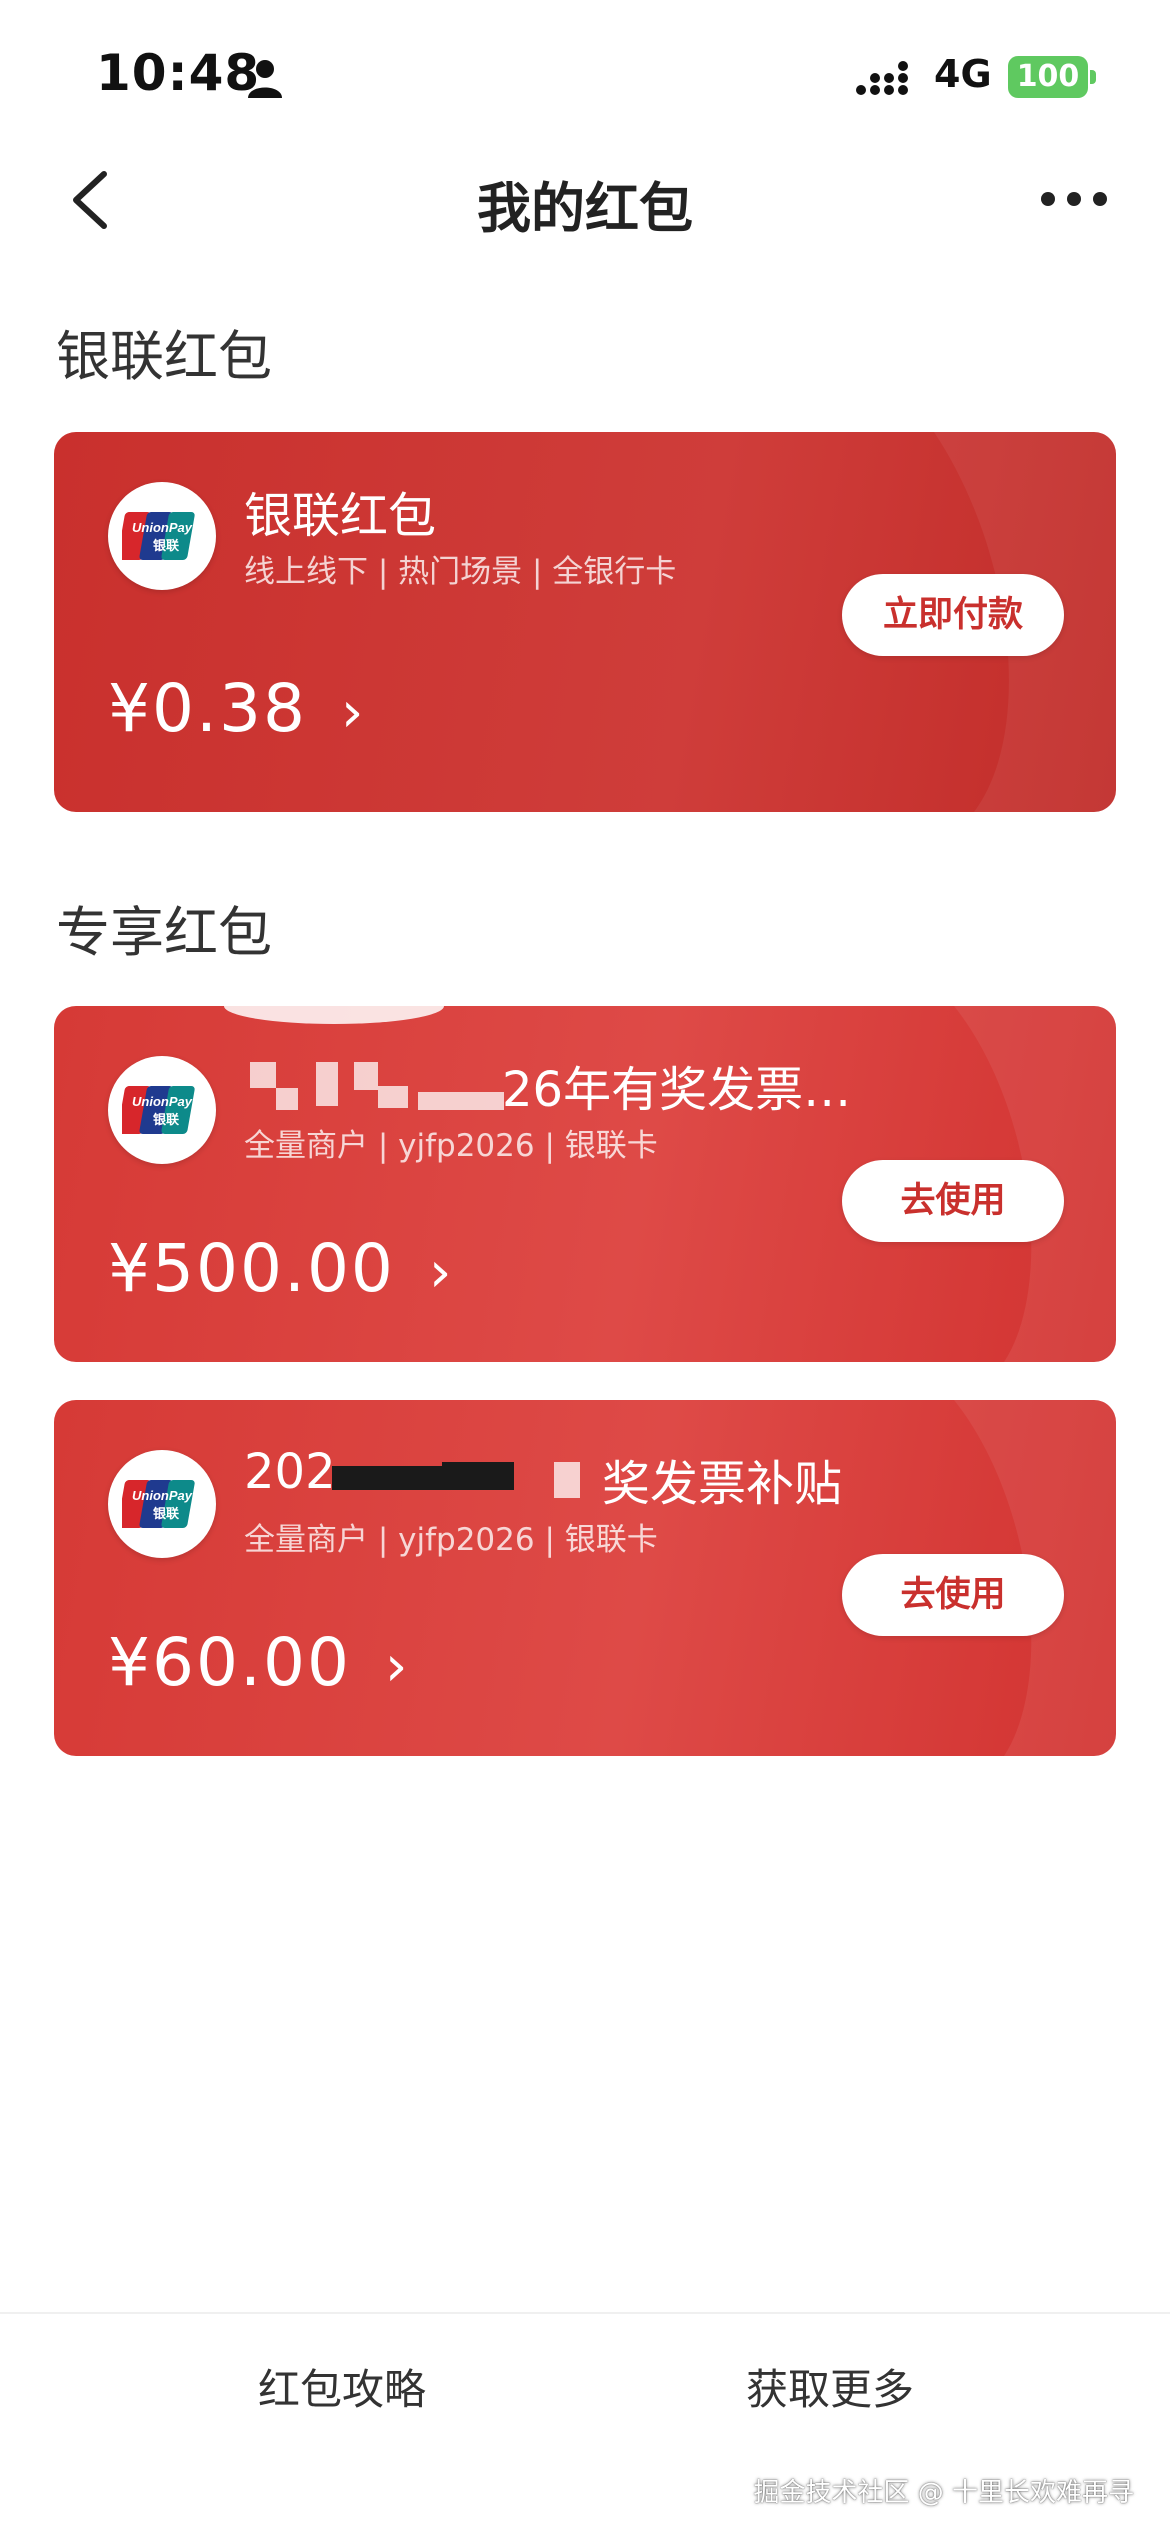 The width and height of the screenshot is (1170, 2532). Describe the element at coordinates (229, 1662) in the screenshot. I see `amount-value: ¥60.00` at that location.